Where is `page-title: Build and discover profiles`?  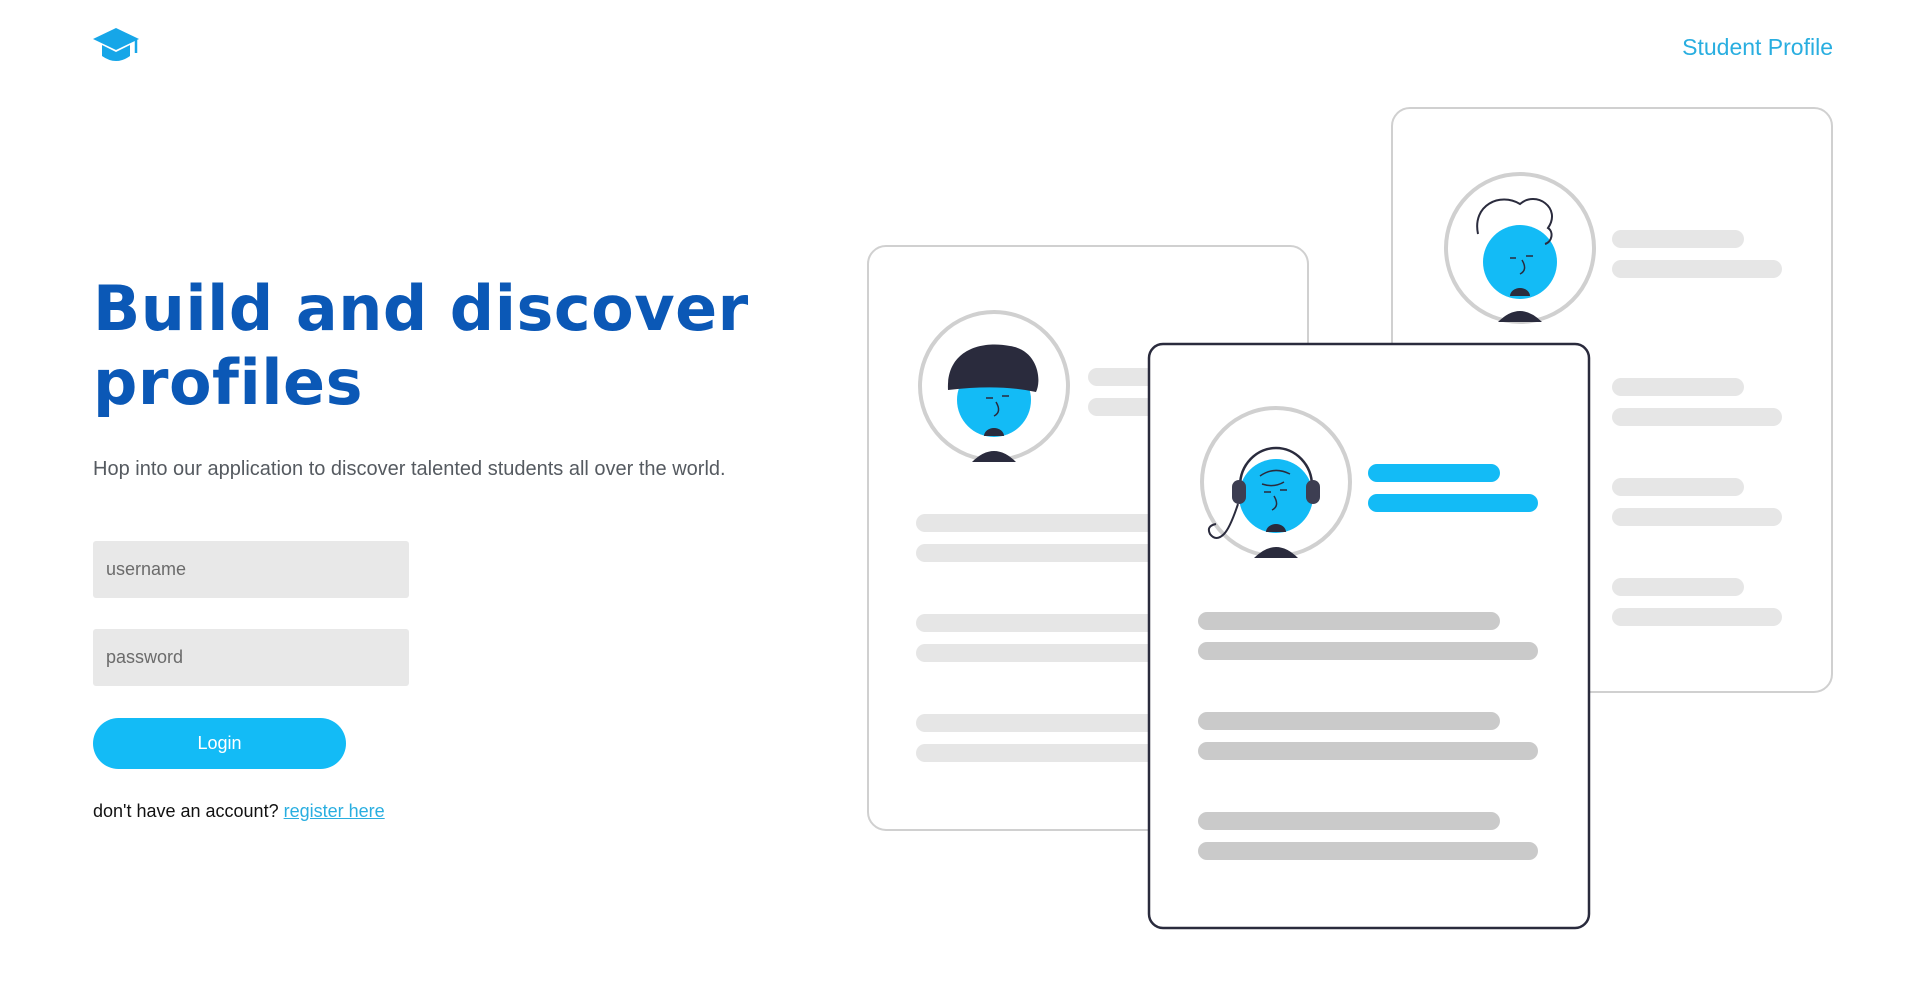
page-title: Build and discover profiles is located at coordinates (453, 346).